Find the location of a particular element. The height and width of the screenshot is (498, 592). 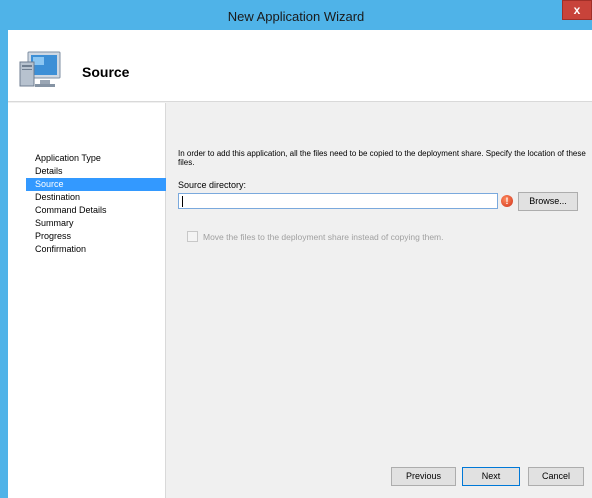

sidebar-item-destination: Destination is located at coordinates (96, 197).